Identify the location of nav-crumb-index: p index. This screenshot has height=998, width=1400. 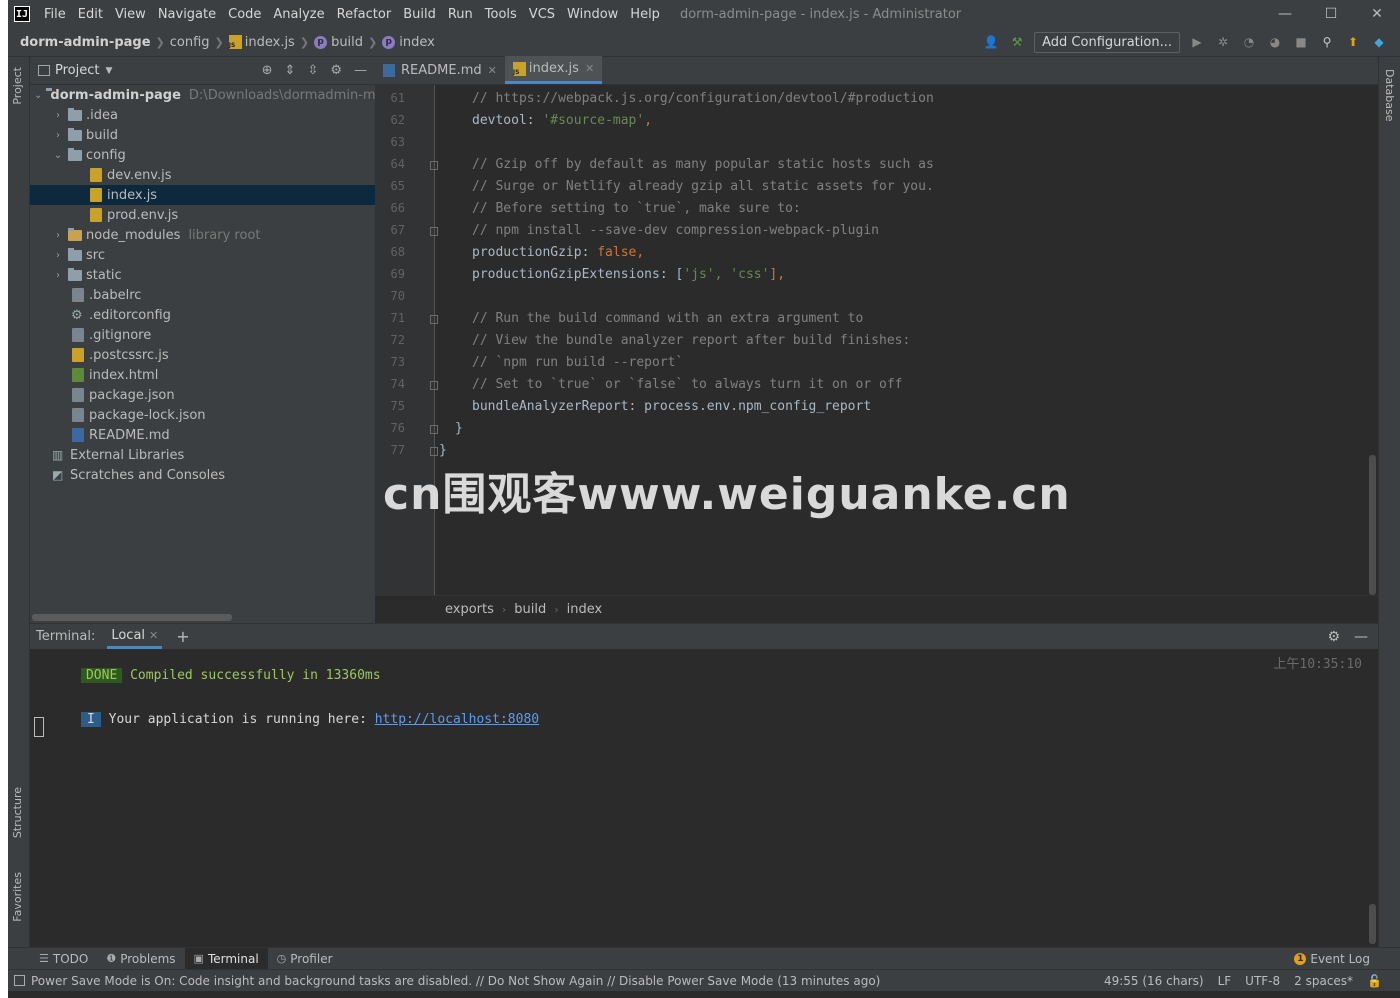
(408, 42).